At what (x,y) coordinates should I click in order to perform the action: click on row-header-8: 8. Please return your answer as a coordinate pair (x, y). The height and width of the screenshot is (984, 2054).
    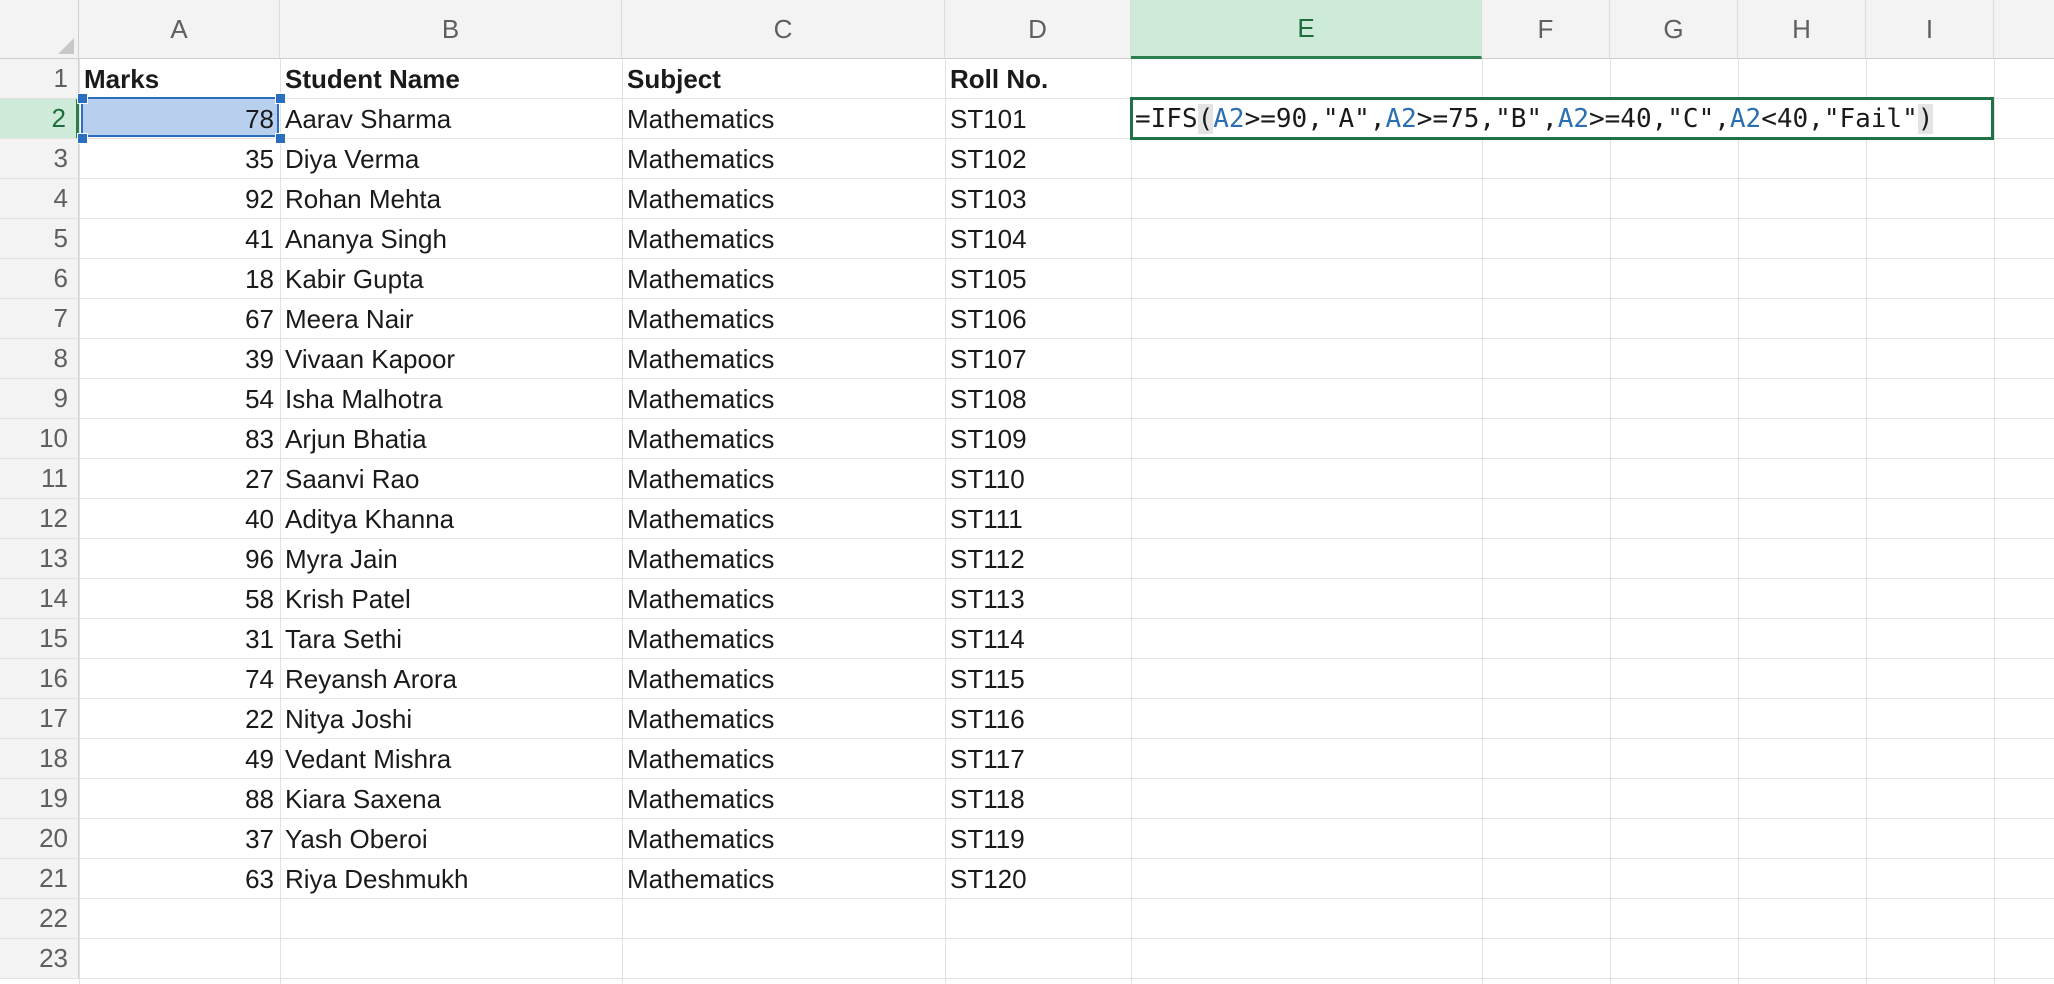
    Looking at the image, I should click on (39, 359).